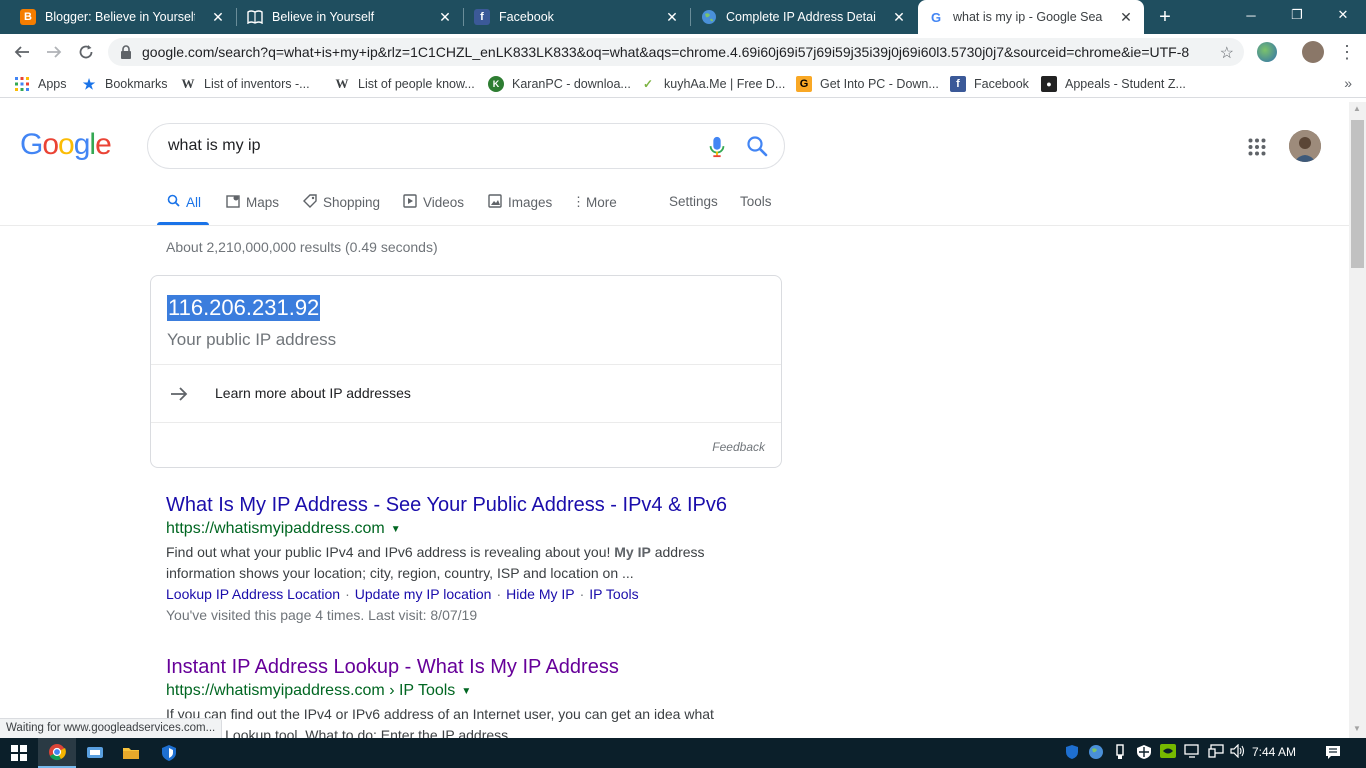  I want to click on bookmarks-overflow-icon: », so click(1348, 83).